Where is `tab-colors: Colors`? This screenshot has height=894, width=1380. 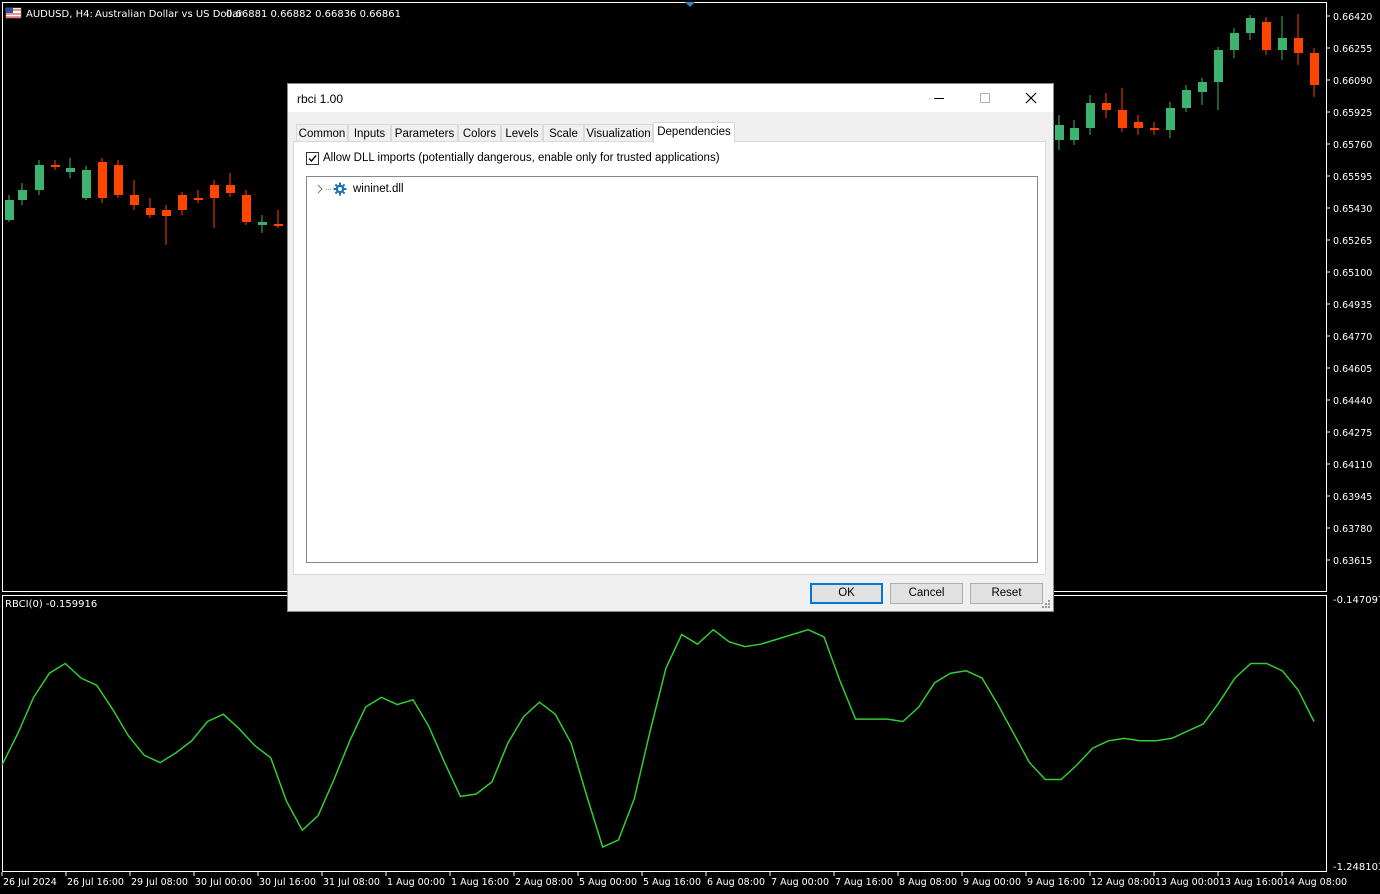 tab-colors: Colors is located at coordinates (479, 133).